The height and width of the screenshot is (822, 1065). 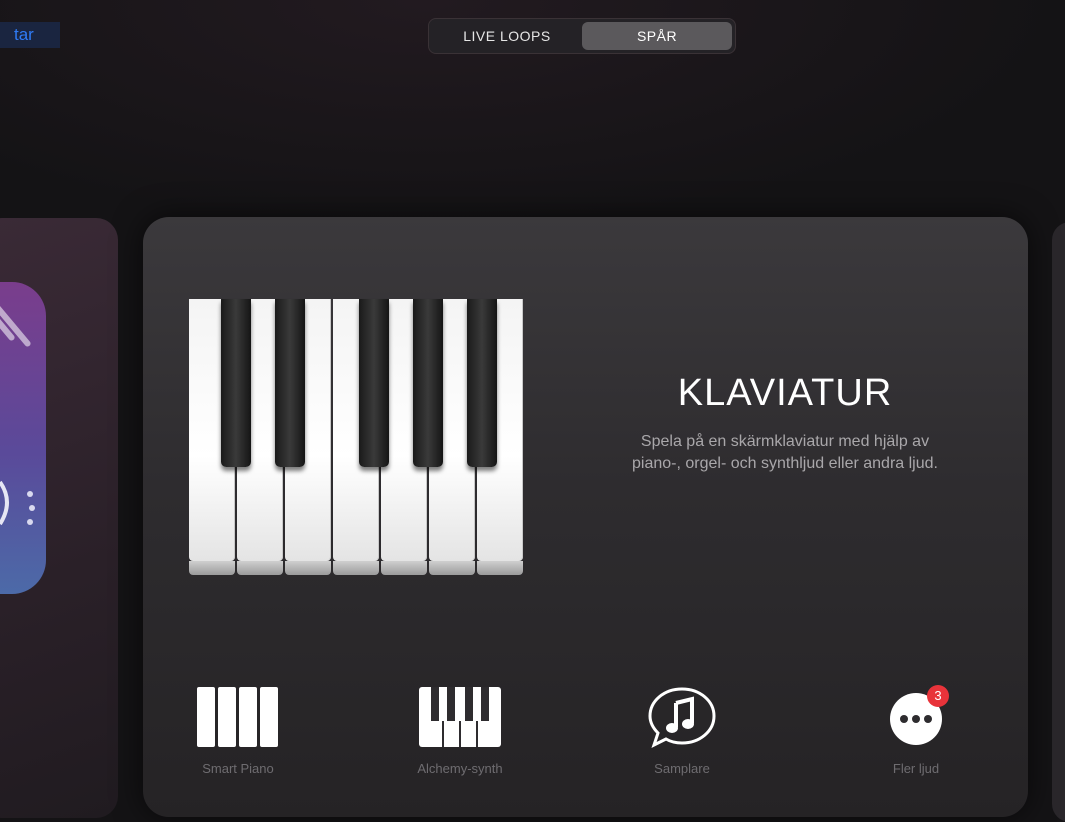 What do you see at coordinates (507, 36) in the screenshot?
I see `segment-live-loops: LIVE LOOPS` at bounding box center [507, 36].